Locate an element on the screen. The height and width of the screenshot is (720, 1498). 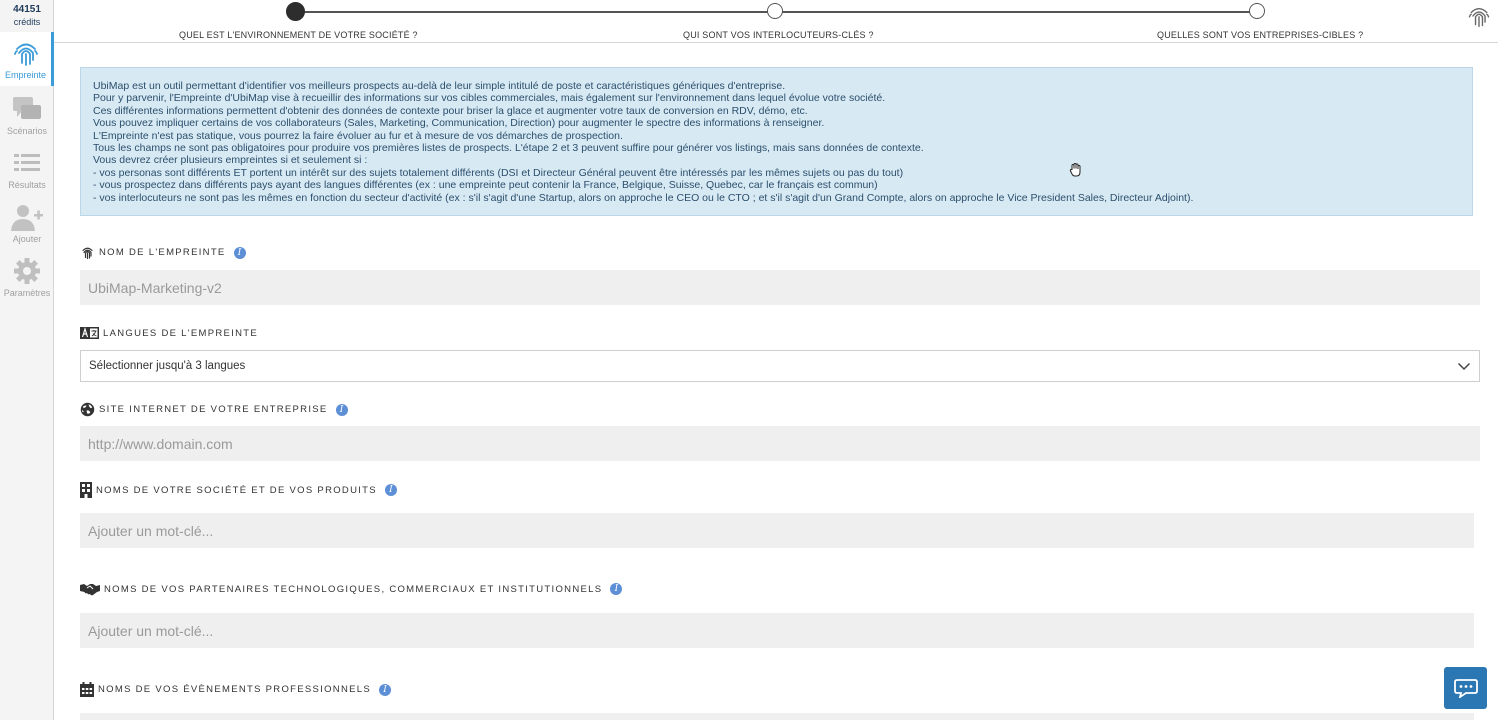
empreinte-name-input: UbiMap-Marketing-v2 is located at coordinates (780, 287).